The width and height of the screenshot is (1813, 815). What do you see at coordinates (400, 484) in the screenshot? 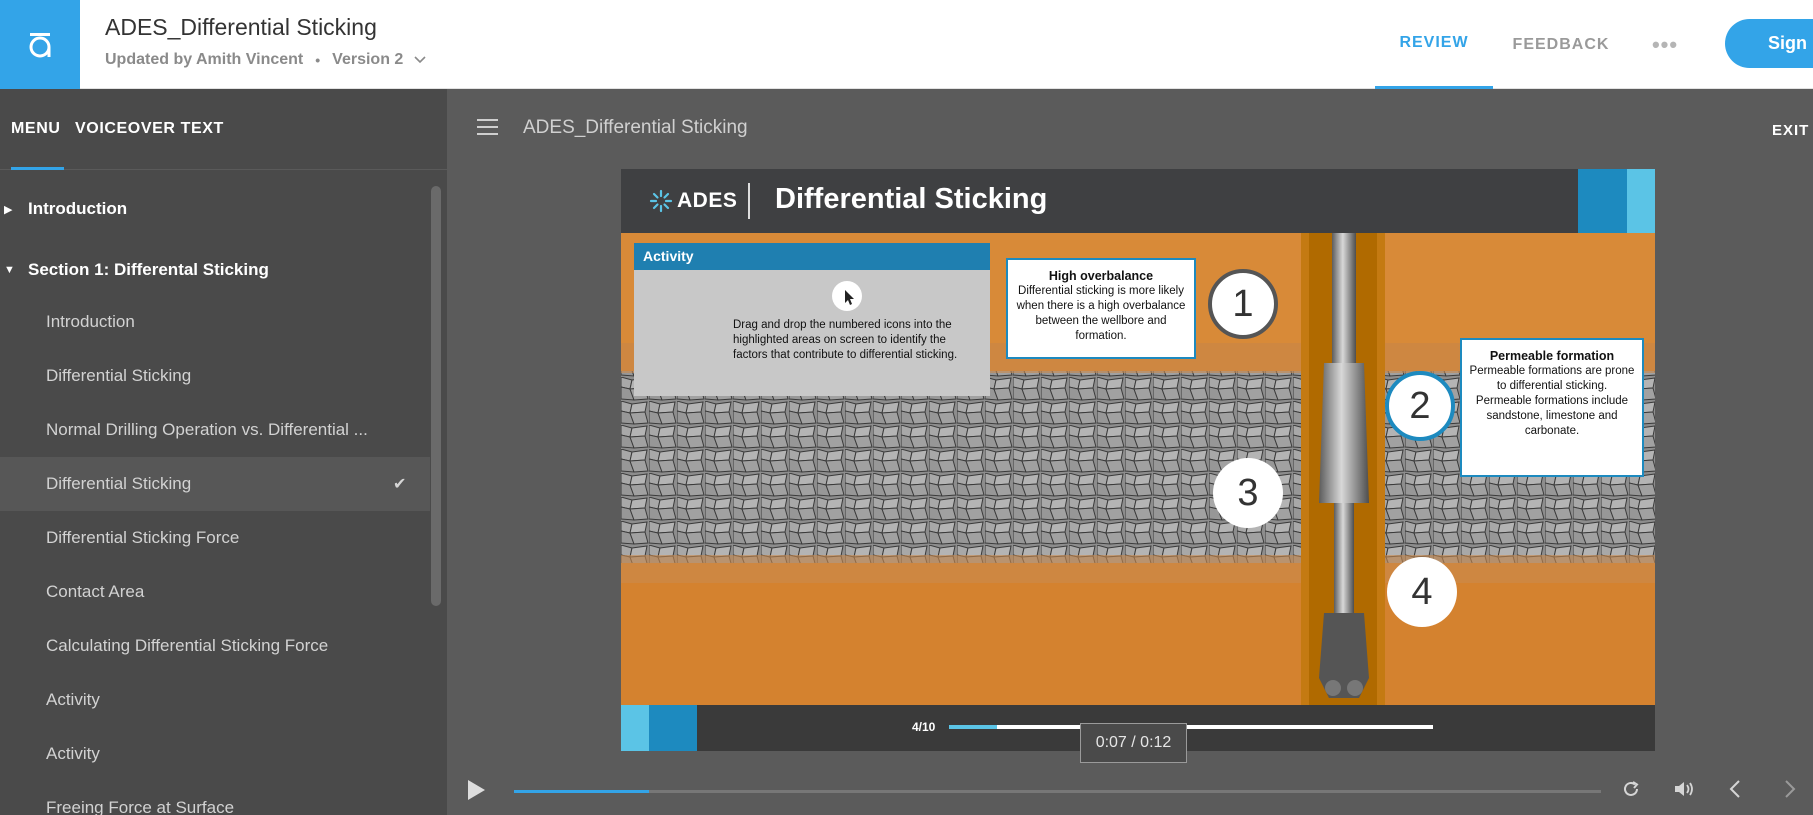
I see `checkmark-icon: ✔` at bounding box center [400, 484].